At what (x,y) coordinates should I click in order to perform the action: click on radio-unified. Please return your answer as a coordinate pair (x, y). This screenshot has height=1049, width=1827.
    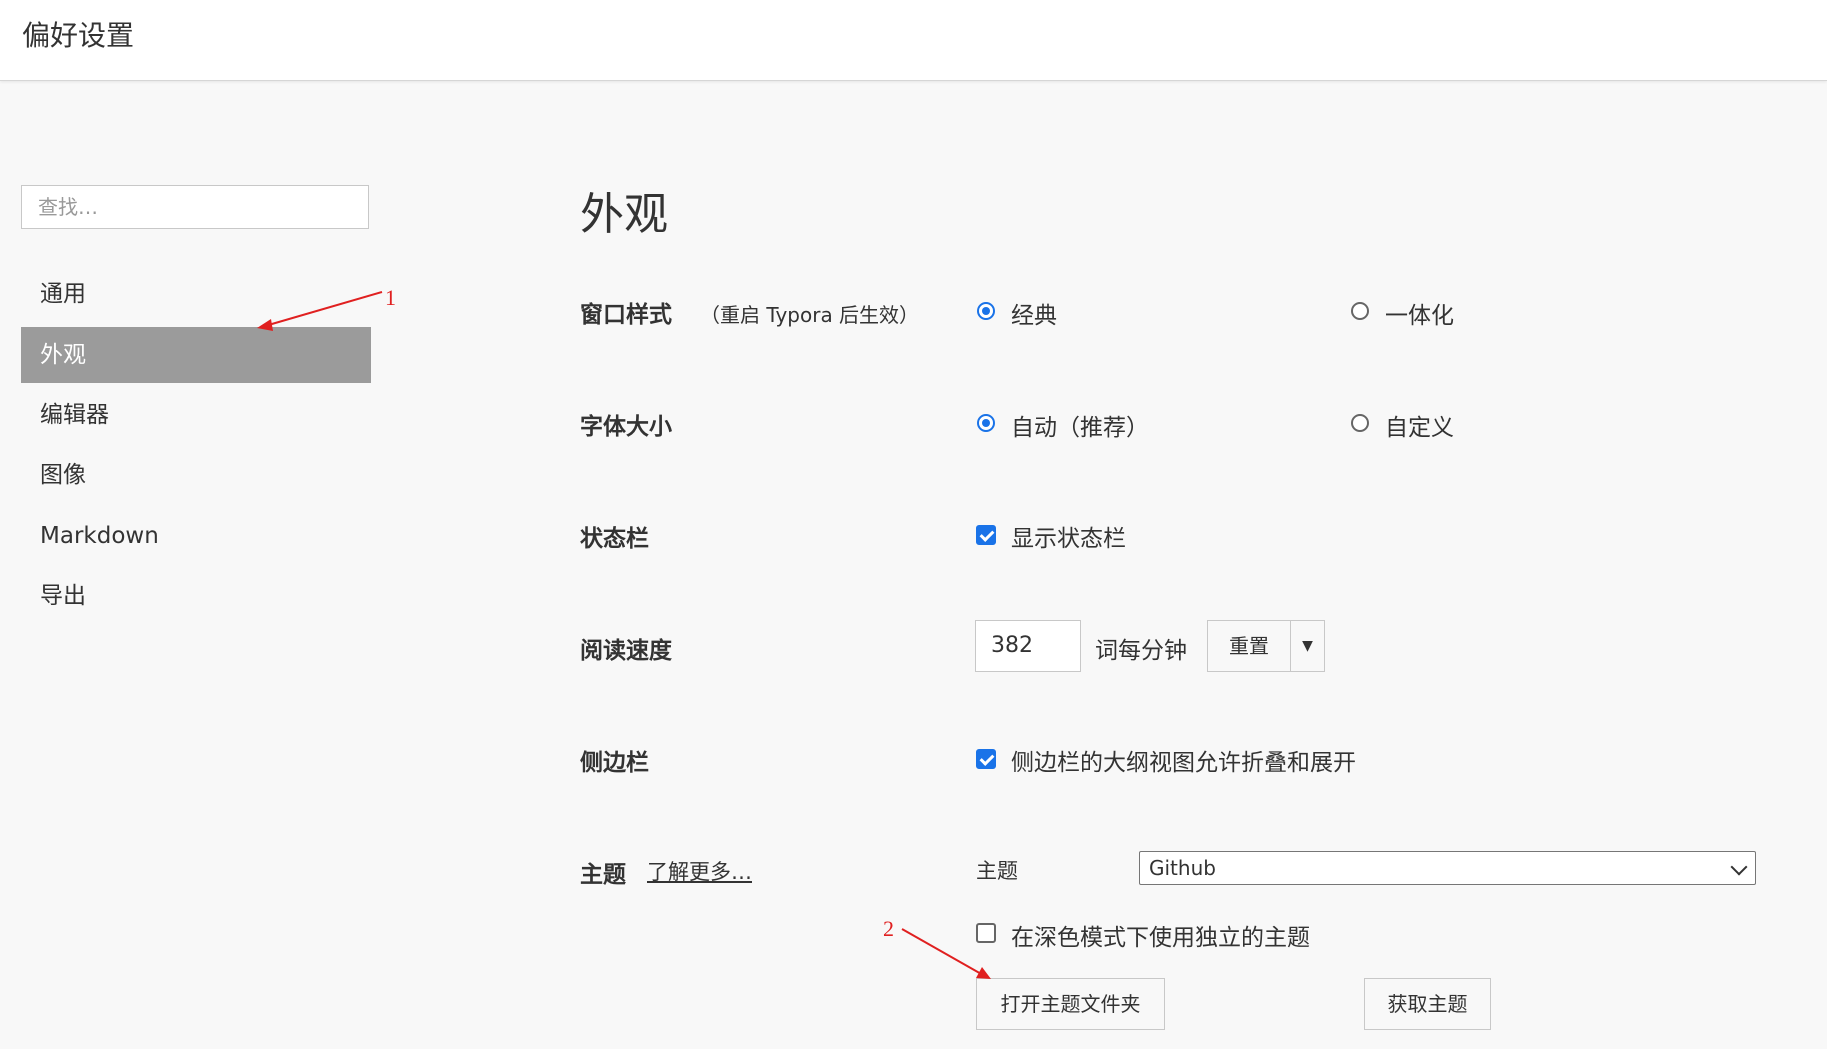
    Looking at the image, I should click on (1360, 311).